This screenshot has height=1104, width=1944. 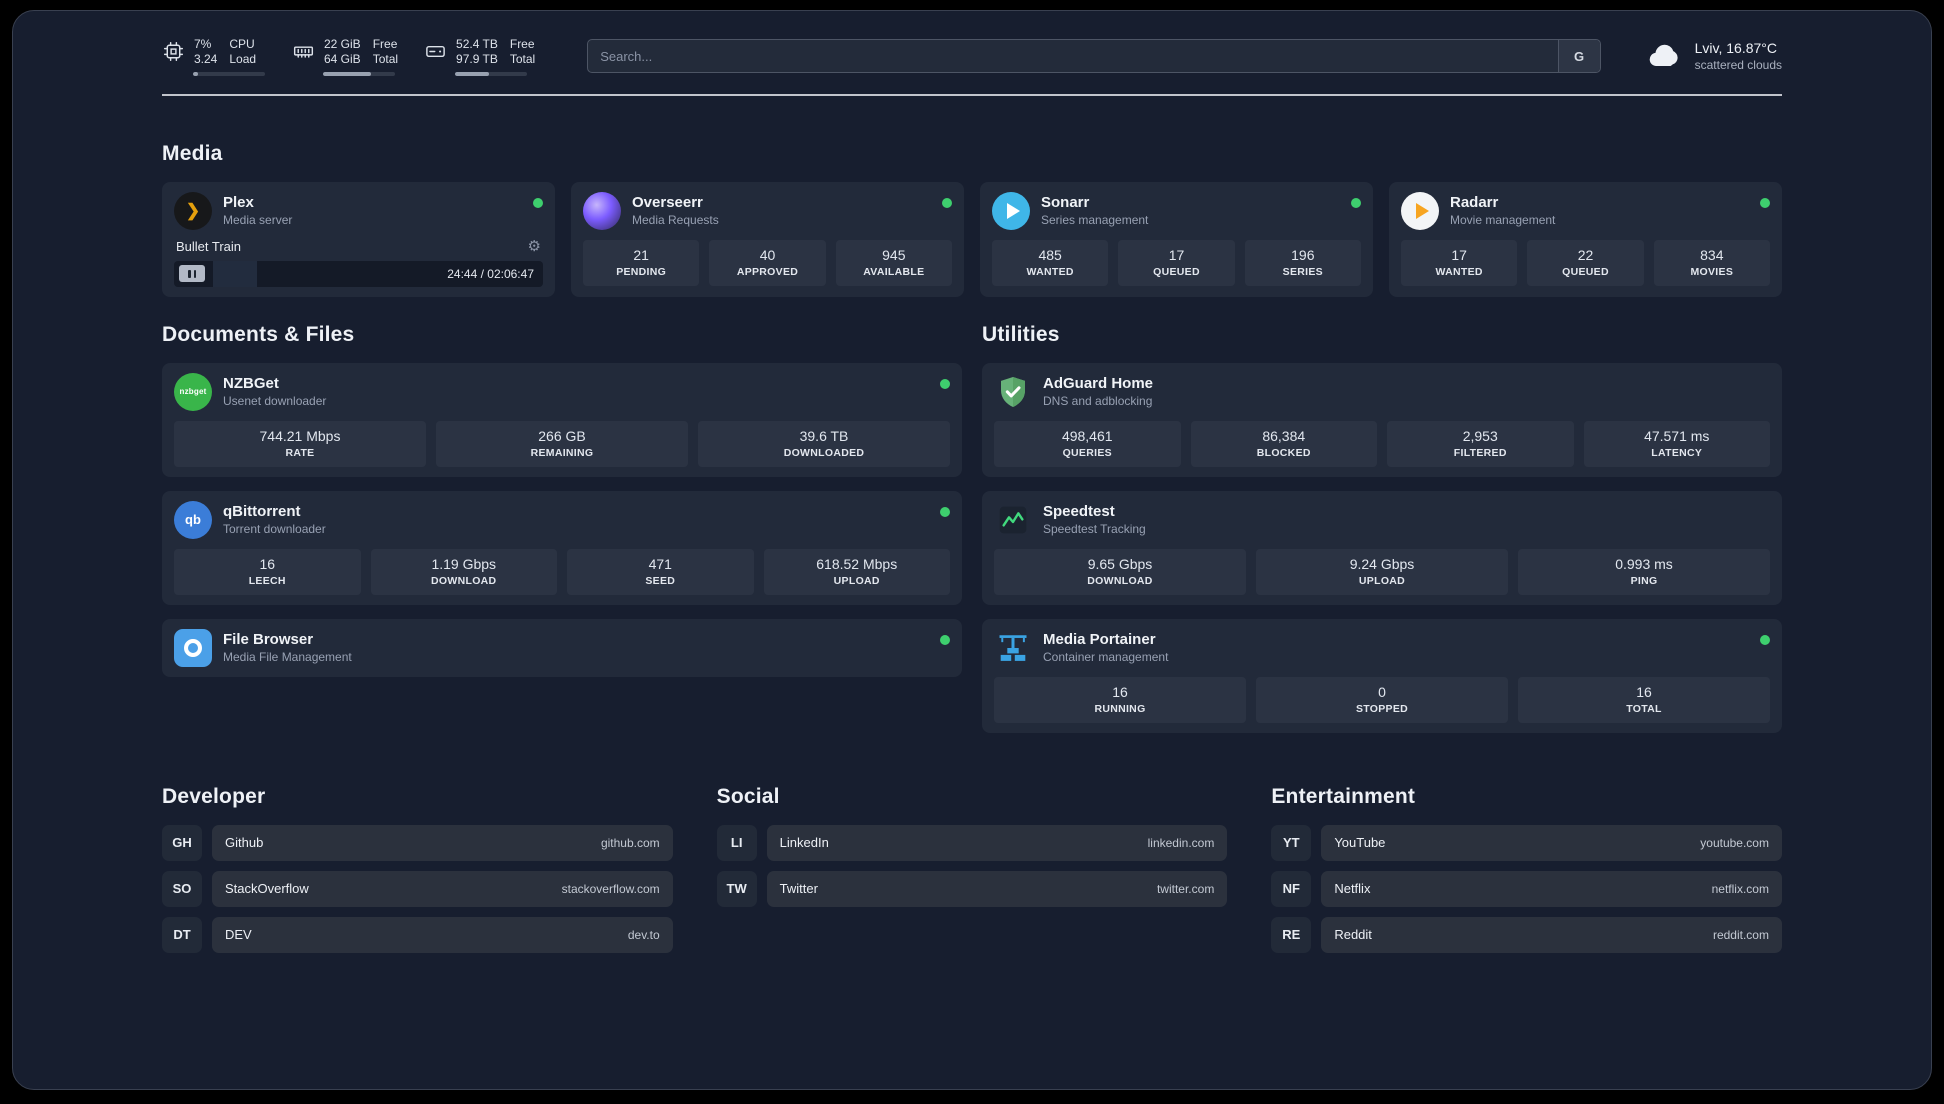 What do you see at coordinates (736, 842) in the screenshot?
I see `link-abbr-linkedin: LI` at bounding box center [736, 842].